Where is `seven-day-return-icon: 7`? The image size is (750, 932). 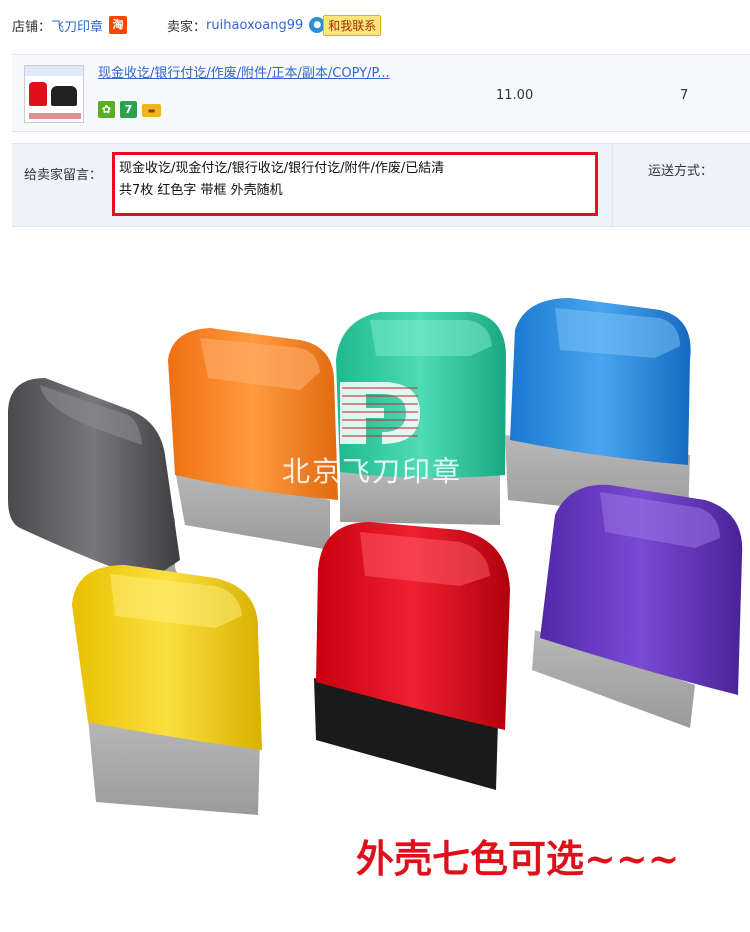
seven-day-return-icon: 7 is located at coordinates (128, 109).